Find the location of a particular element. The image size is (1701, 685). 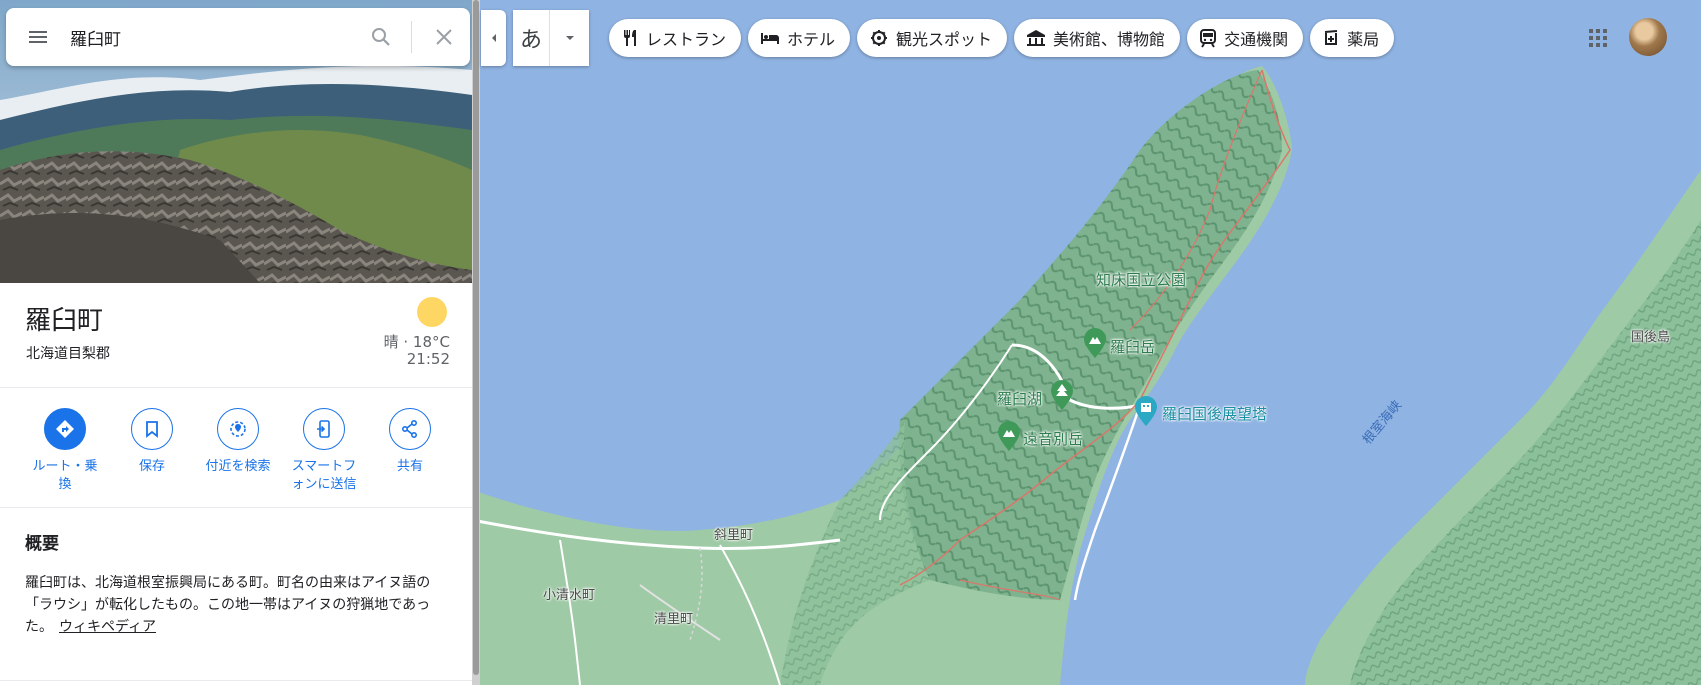

directions-icon is located at coordinates (65, 429).